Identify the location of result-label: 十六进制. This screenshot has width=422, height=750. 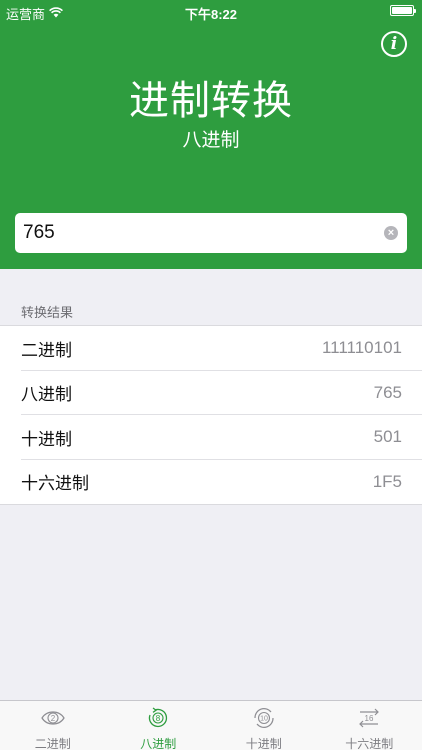
(55, 484).